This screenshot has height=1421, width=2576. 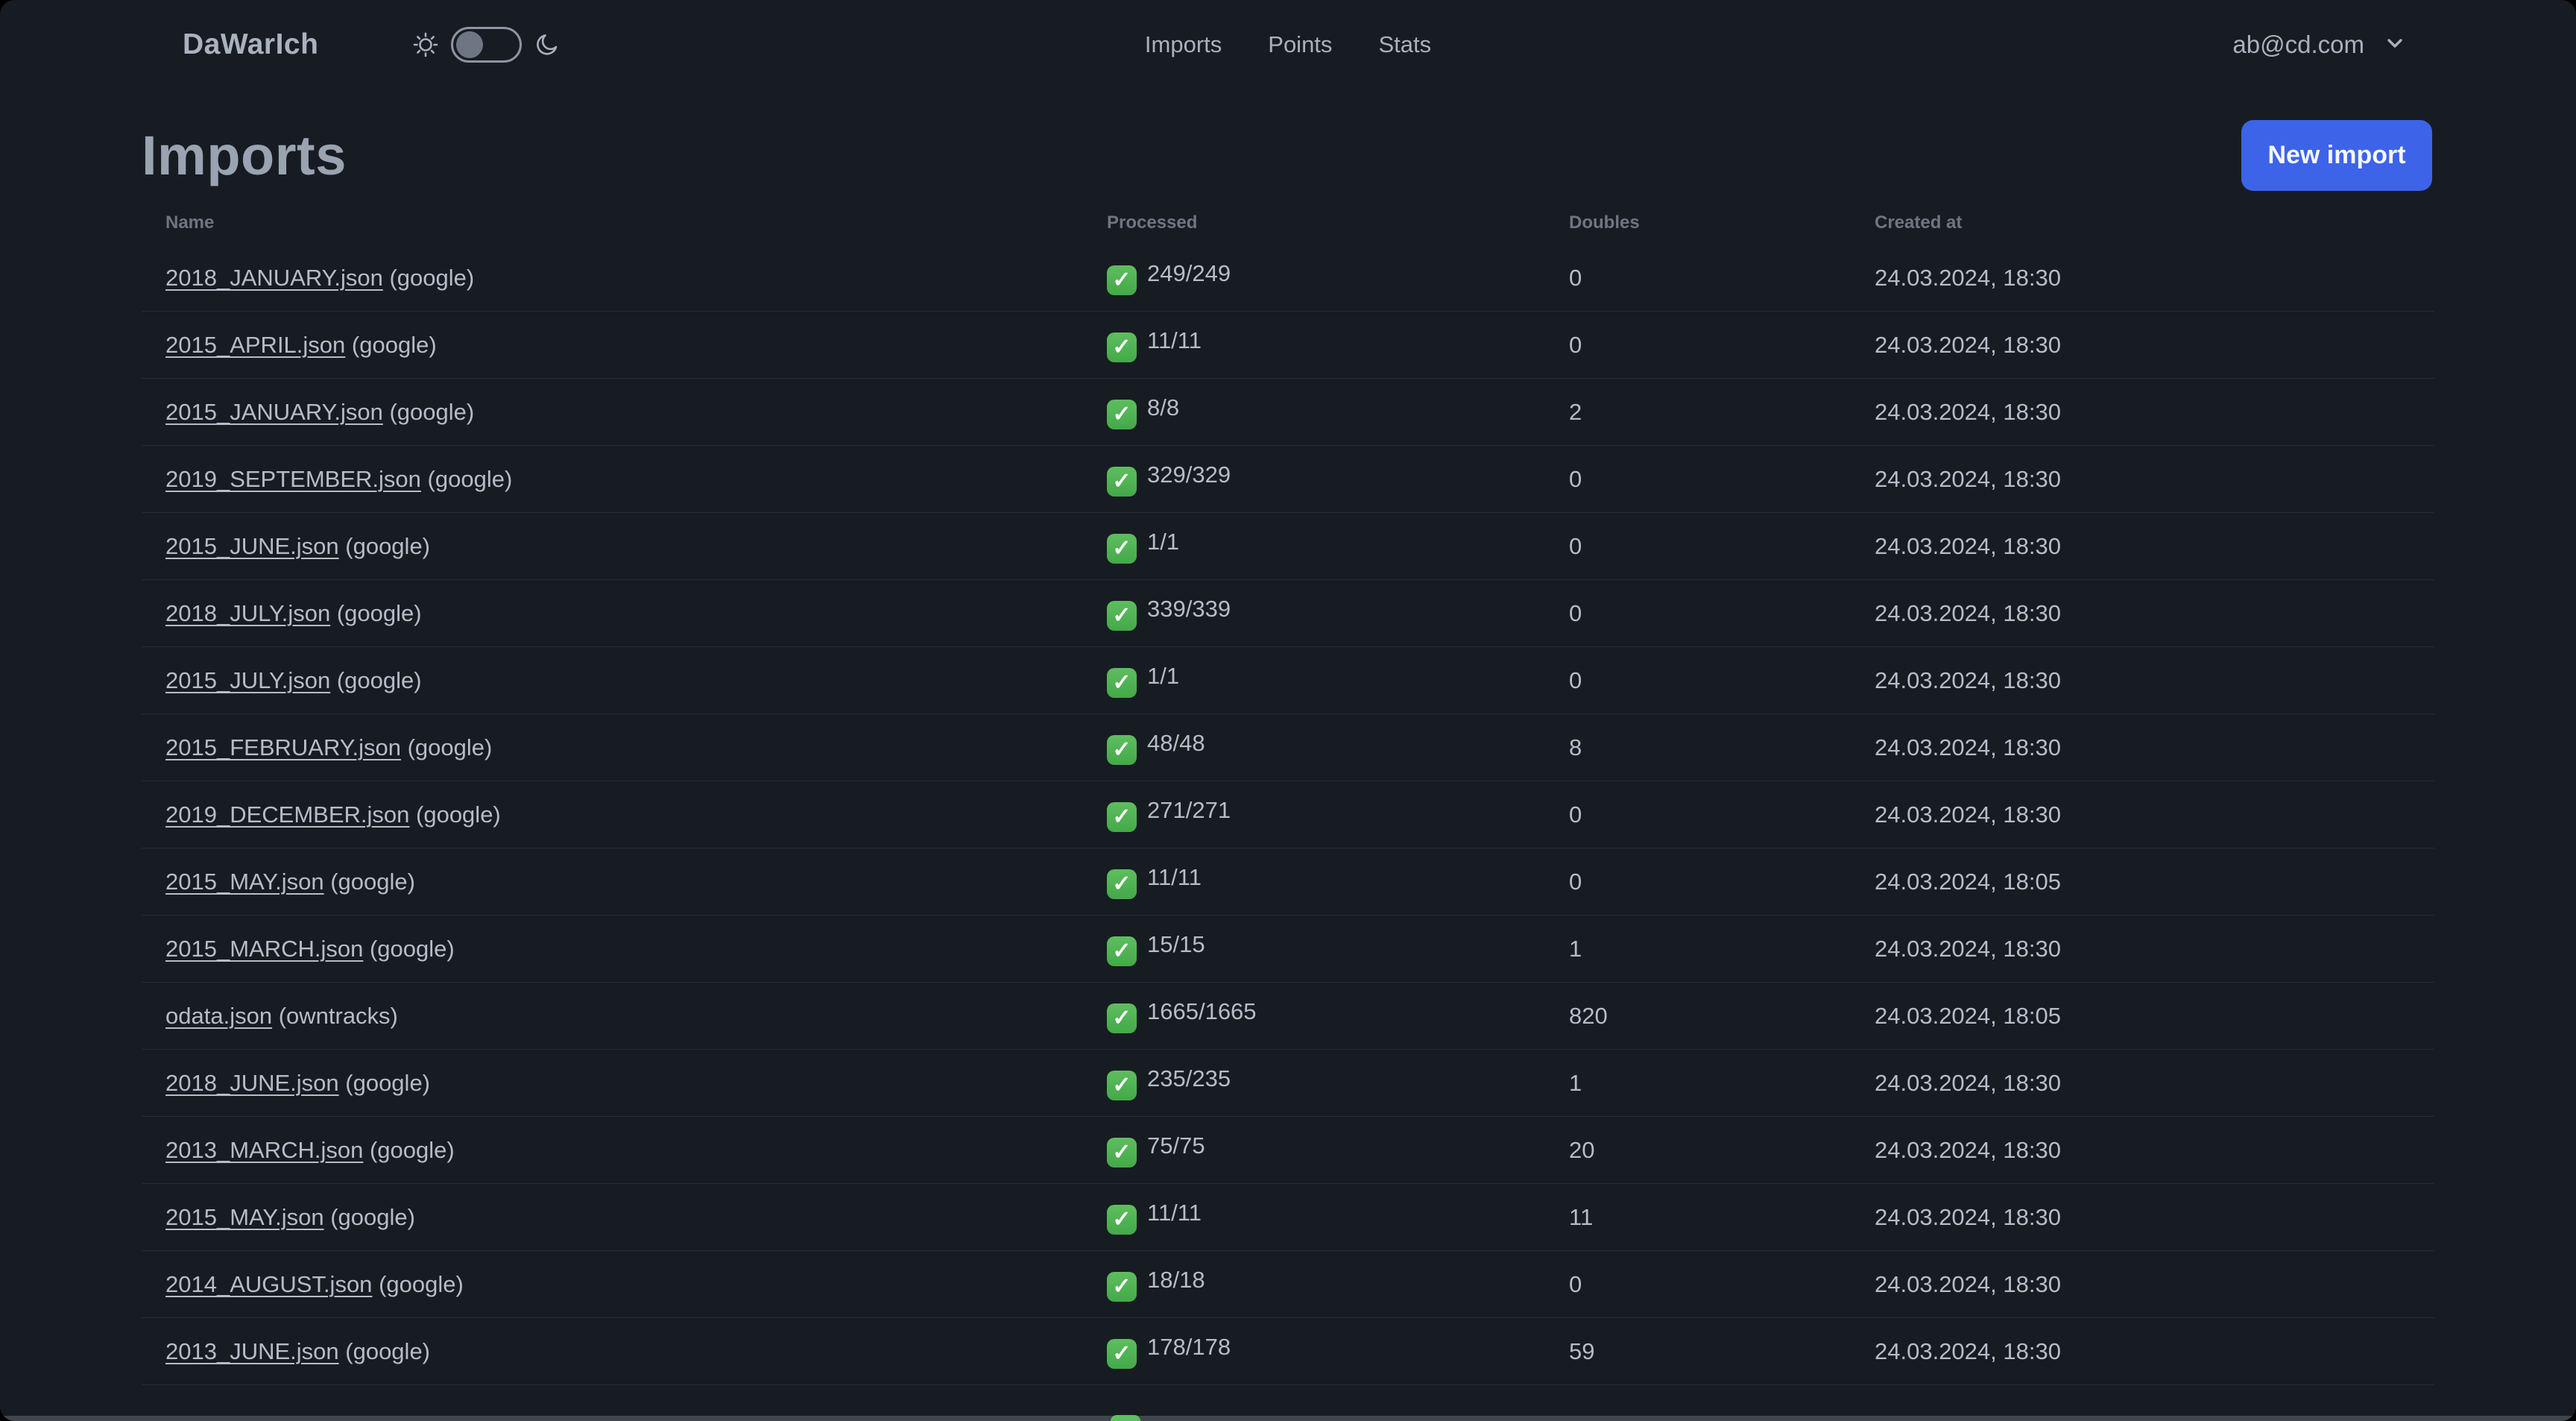 What do you see at coordinates (1189, 474) in the screenshot?
I see `processed-count: 329/329` at bounding box center [1189, 474].